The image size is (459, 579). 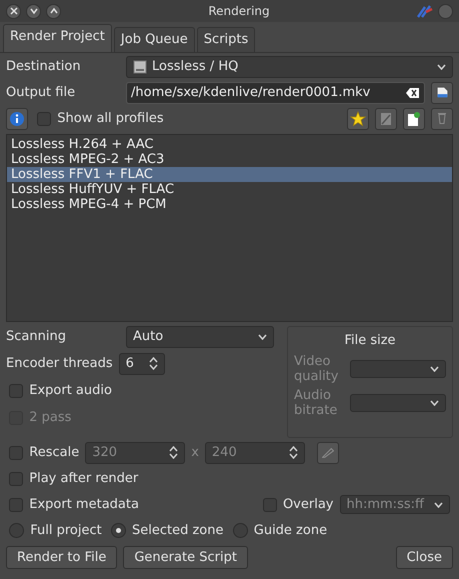 What do you see at coordinates (57, 38) in the screenshot?
I see `tab: Render Project` at bounding box center [57, 38].